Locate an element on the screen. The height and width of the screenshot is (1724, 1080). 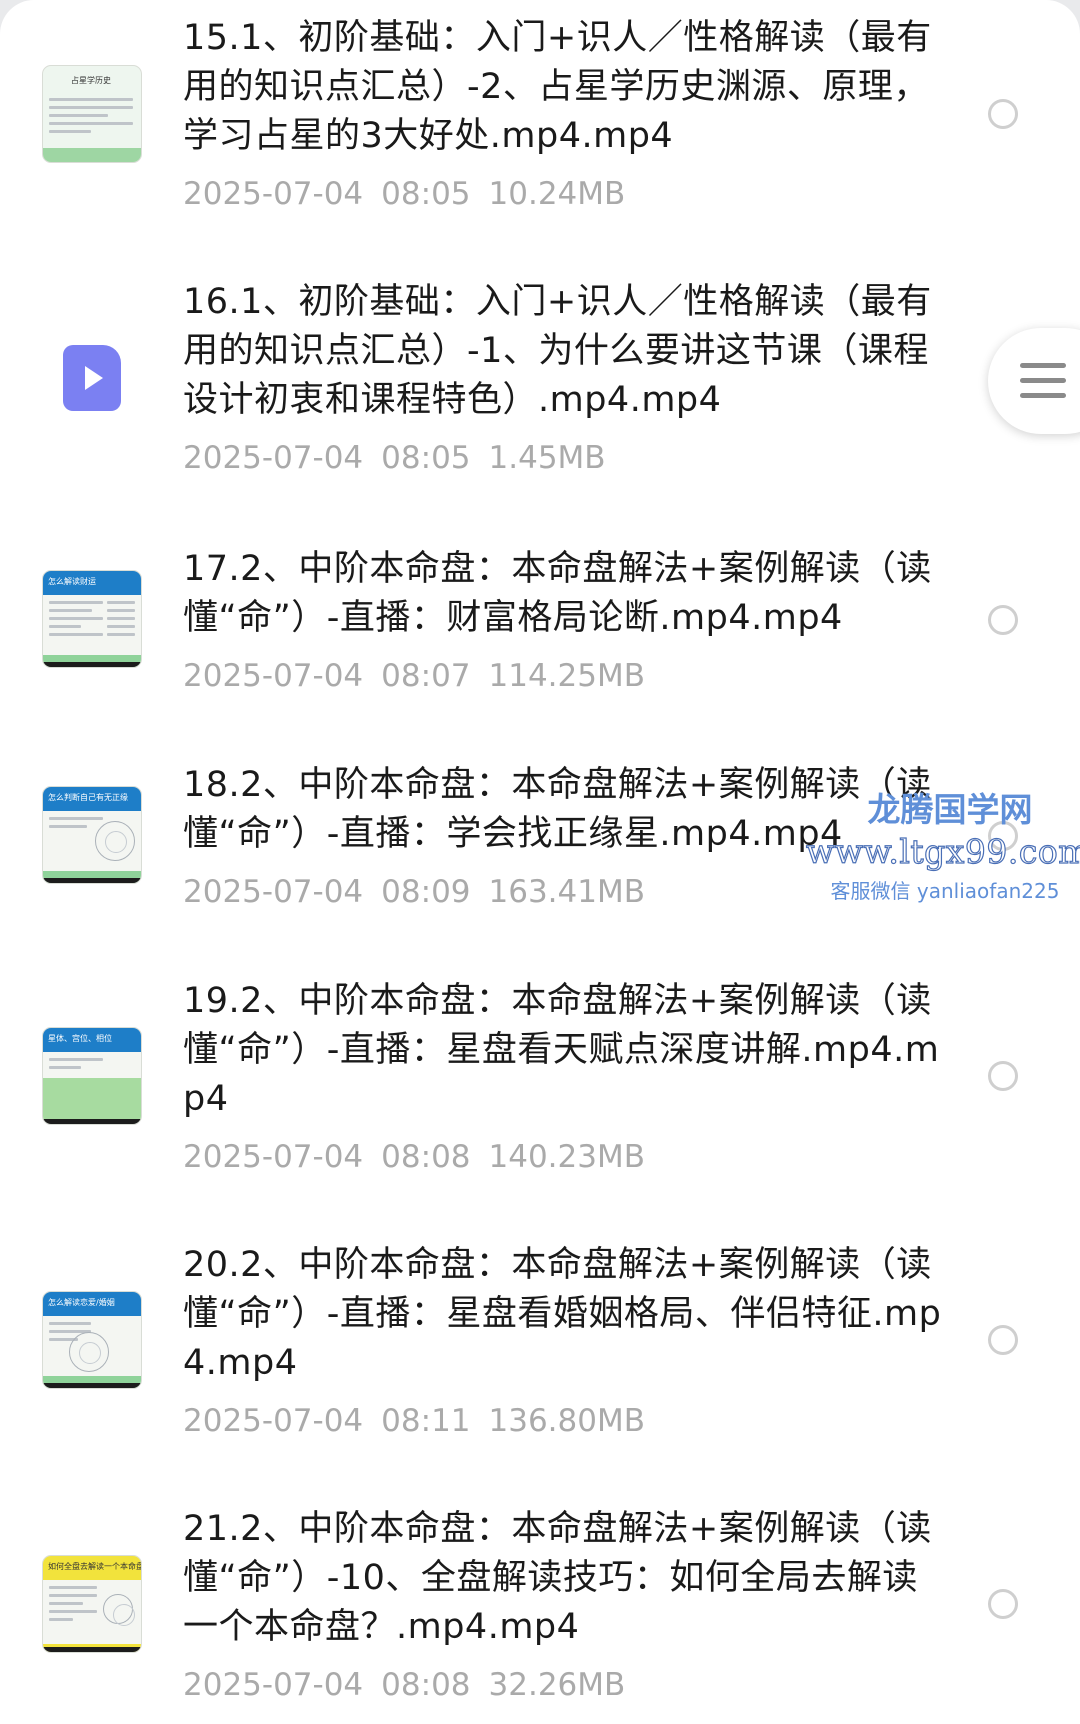
slide-thumbnail-icon: 怎么解读恋爱/婚姻 is located at coordinates (92, 1340).